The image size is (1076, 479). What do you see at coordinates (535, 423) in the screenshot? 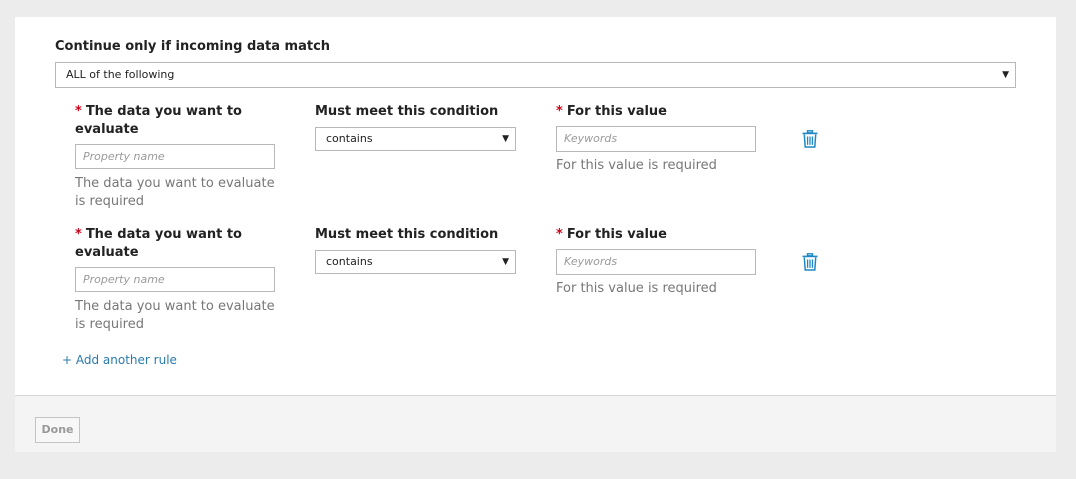
I see `panel-footer: Done` at bounding box center [535, 423].